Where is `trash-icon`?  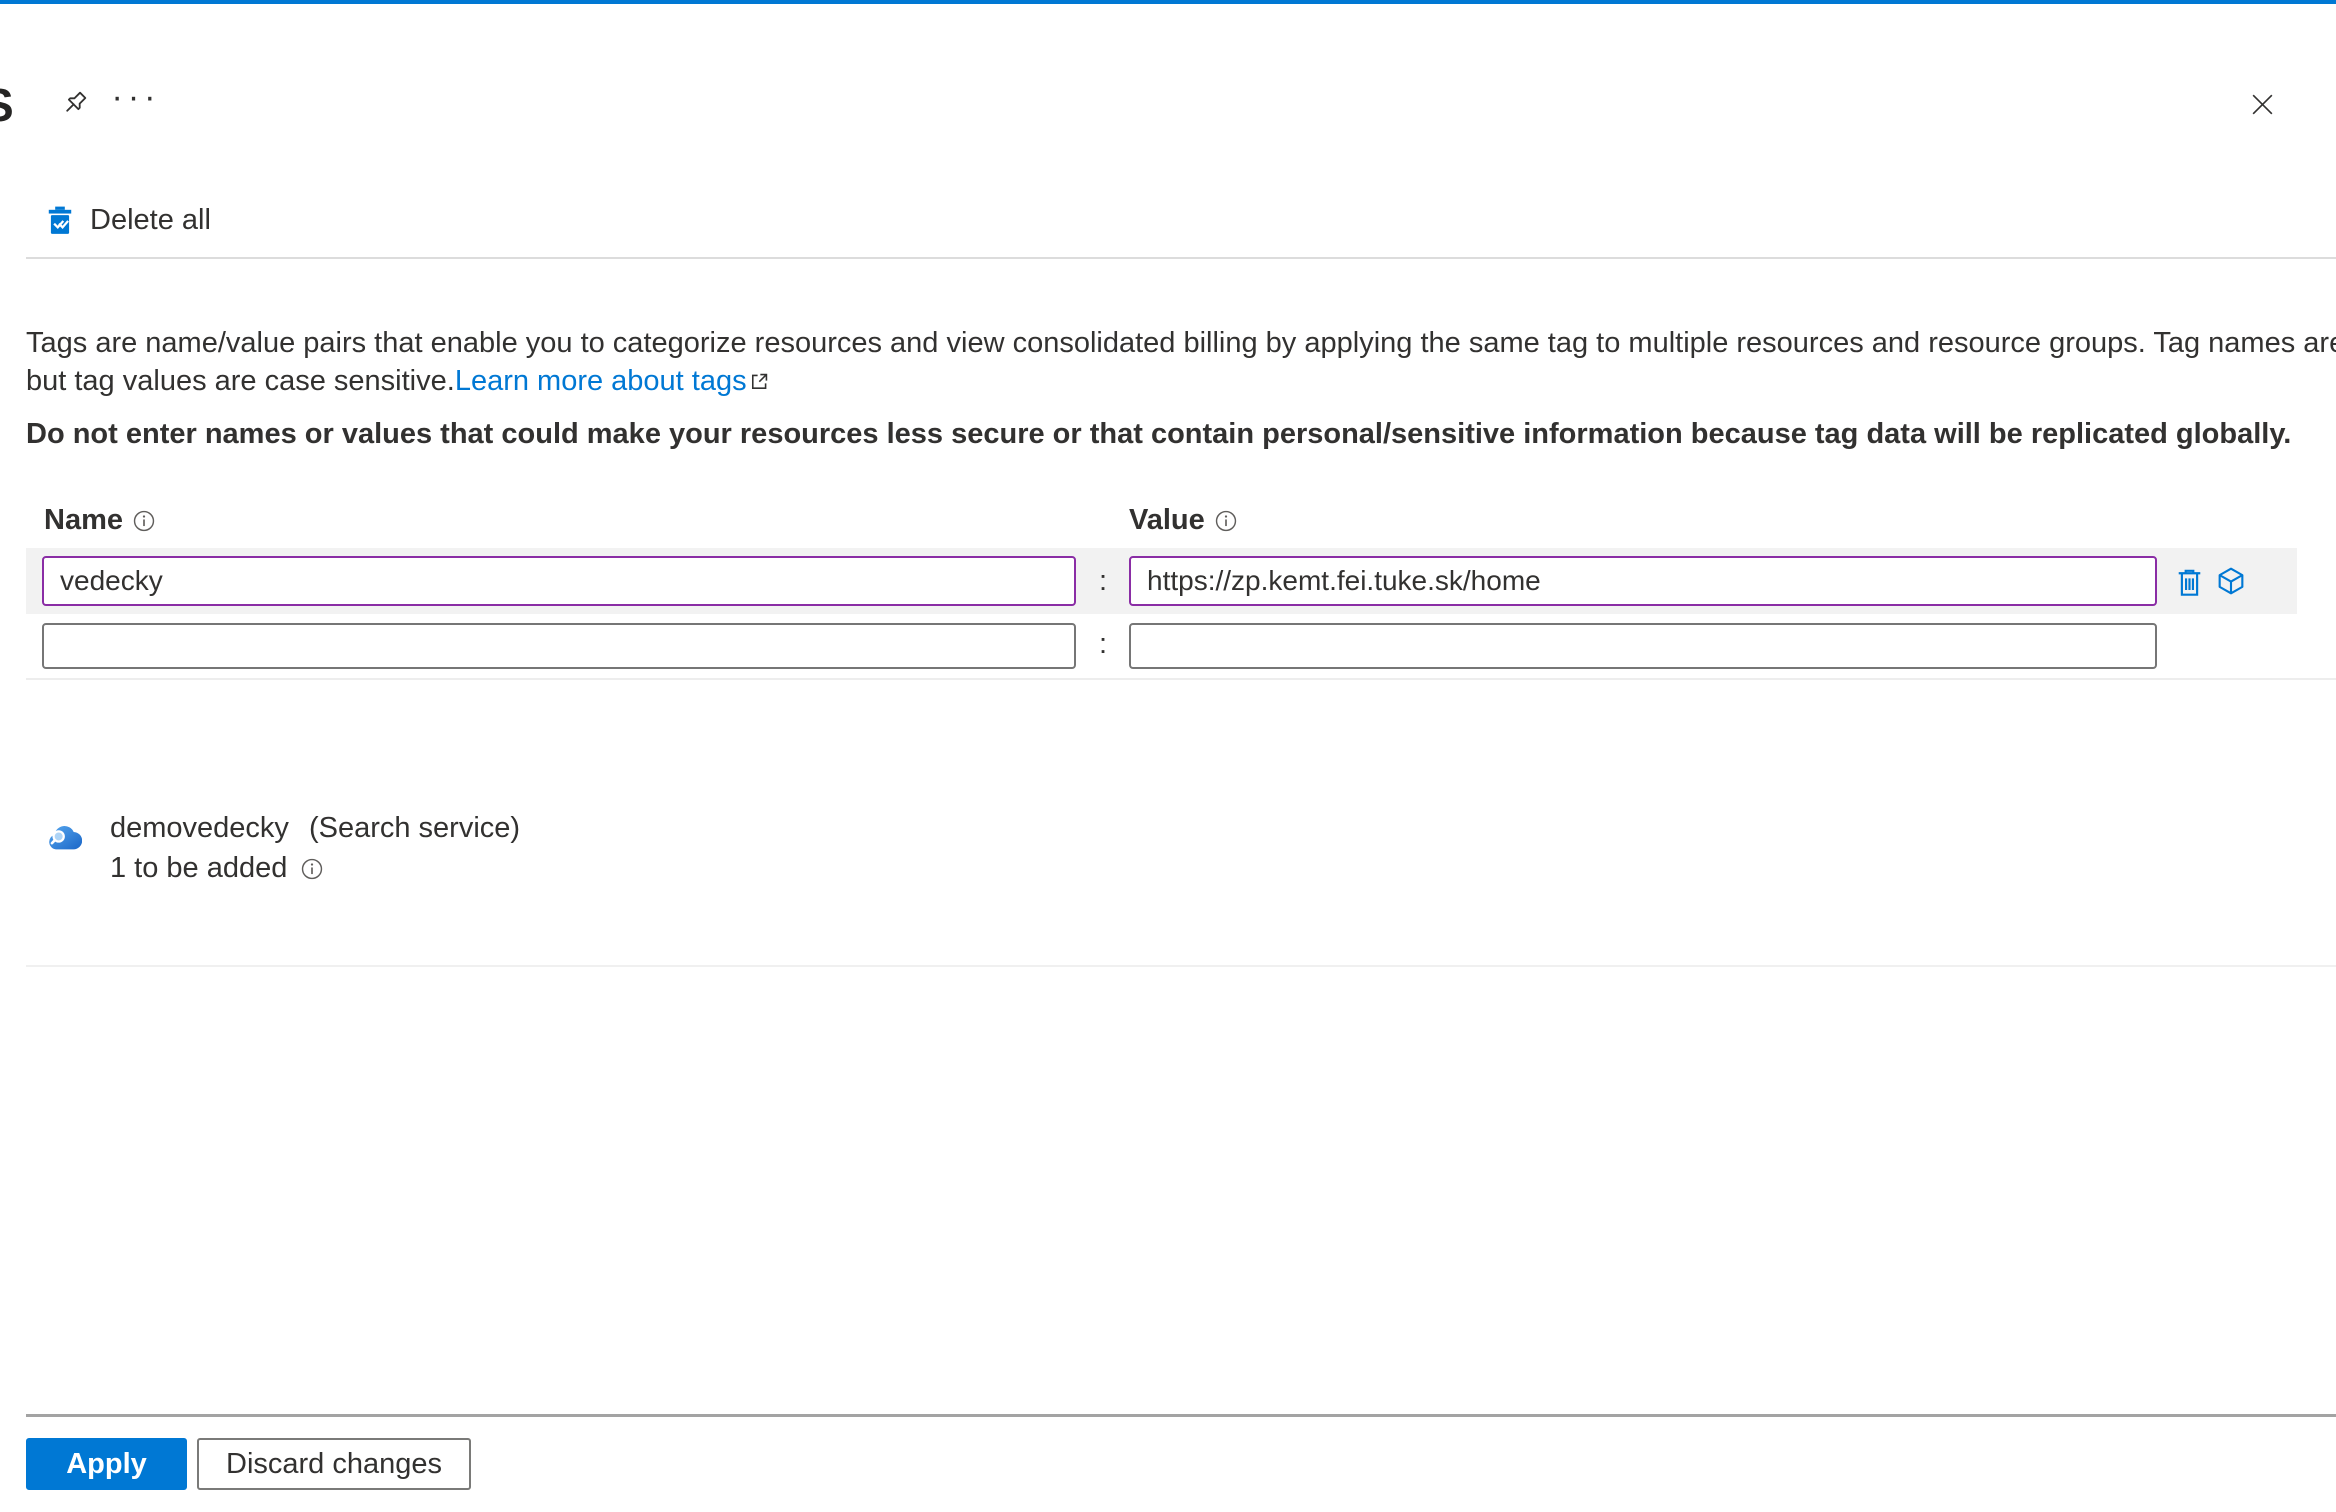
trash-icon is located at coordinates (2189, 581).